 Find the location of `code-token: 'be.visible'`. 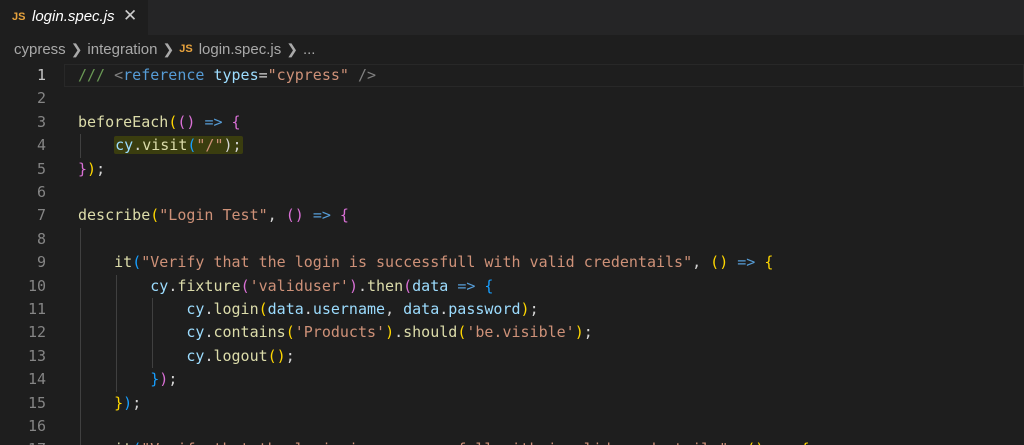

code-token: 'be.visible' is located at coordinates (520, 332).